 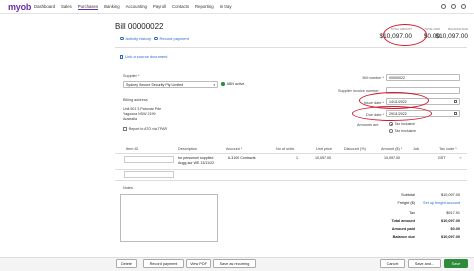 I want to click on report-ato-checkbox: Report to ATO via TPAR, so click(x=145, y=129).